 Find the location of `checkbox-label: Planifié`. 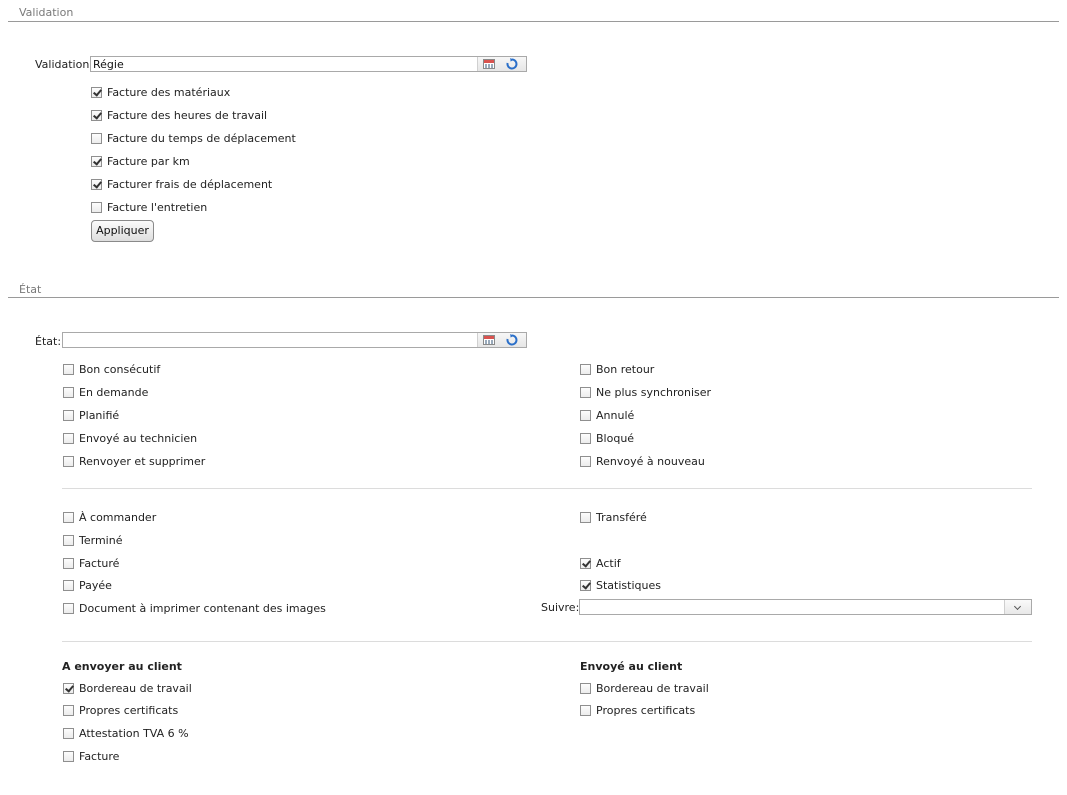

checkbox-label: Planifié is located at coordinates (99, 415).